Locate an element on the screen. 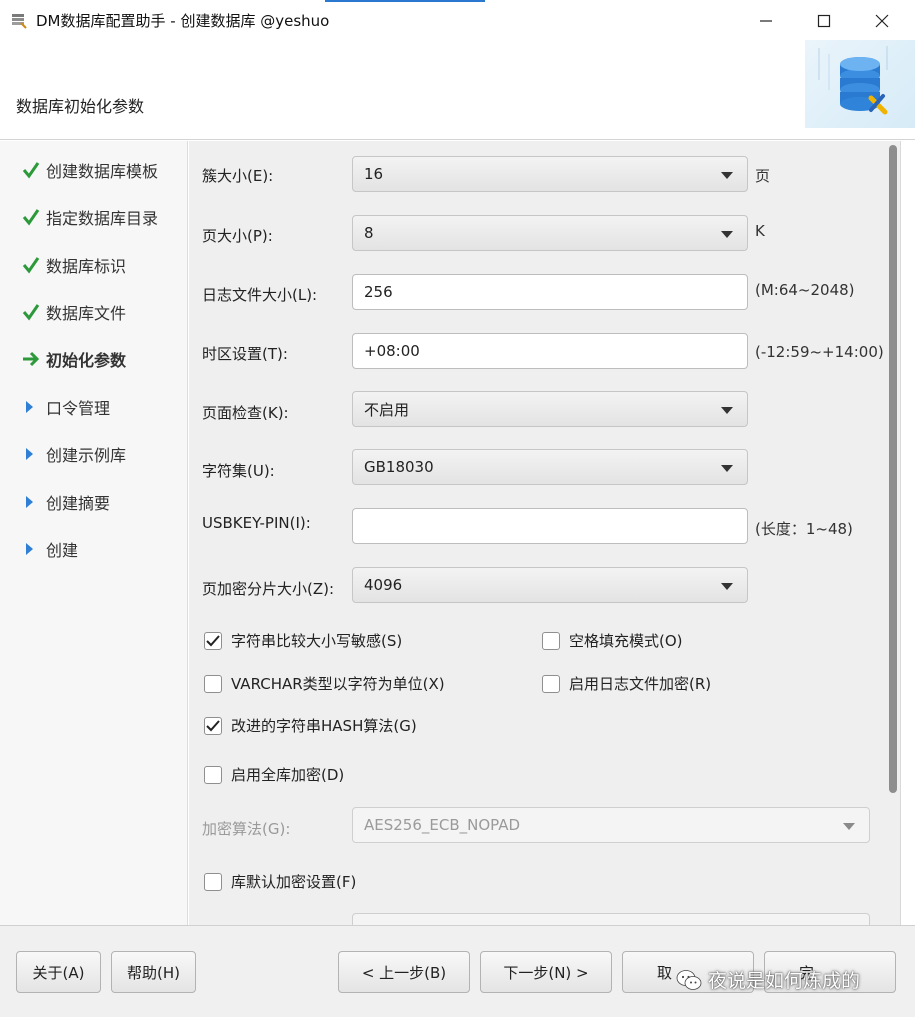  blank-pad-size-value: 4096 is located at coordinates (383, 585).